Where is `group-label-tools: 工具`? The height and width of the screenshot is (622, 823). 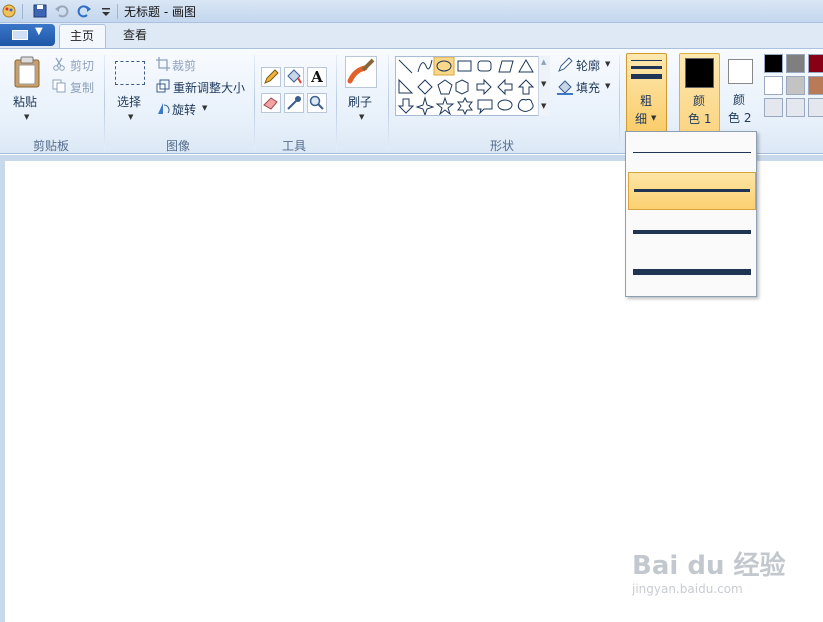
group-label-tools: 工具 is located at coordinates (294, 146).